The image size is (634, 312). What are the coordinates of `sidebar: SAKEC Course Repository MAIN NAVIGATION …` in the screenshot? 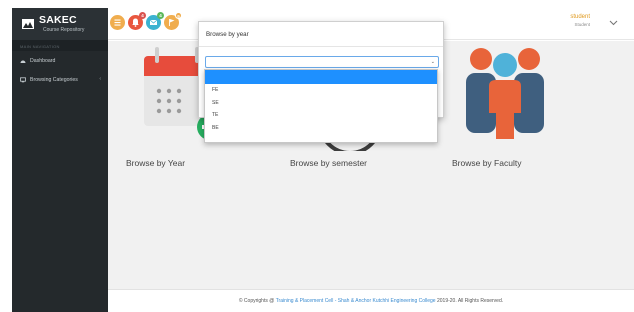 It's located at (60, 160).